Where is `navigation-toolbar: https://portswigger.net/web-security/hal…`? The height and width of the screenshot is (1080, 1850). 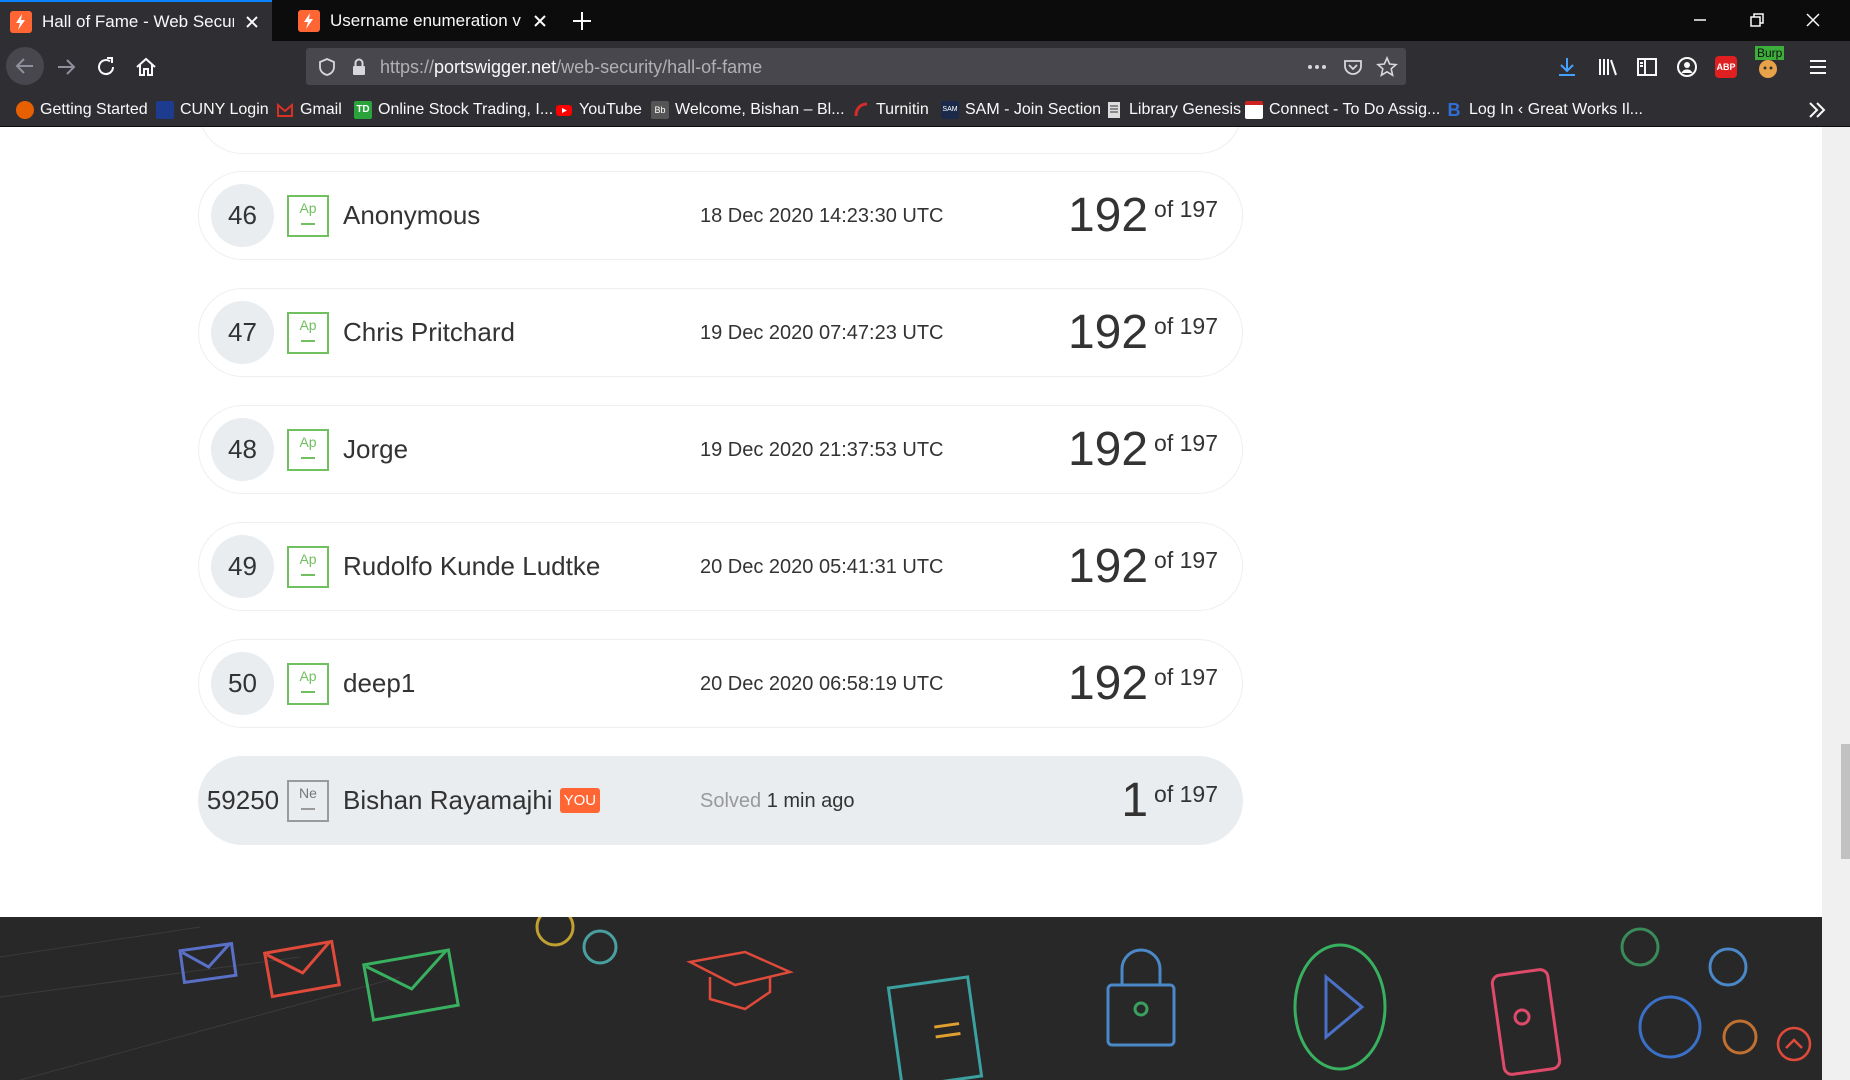
navigation-toolbar: https://portswigger.net/web-security/hal… is located at coordinates (925, 66).